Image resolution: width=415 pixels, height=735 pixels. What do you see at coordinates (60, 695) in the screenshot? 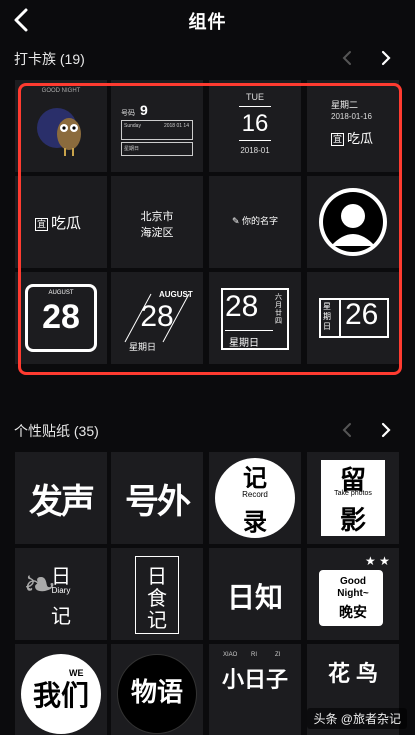
I see `sticker-text: 我们` at bounding box center [60, 695].